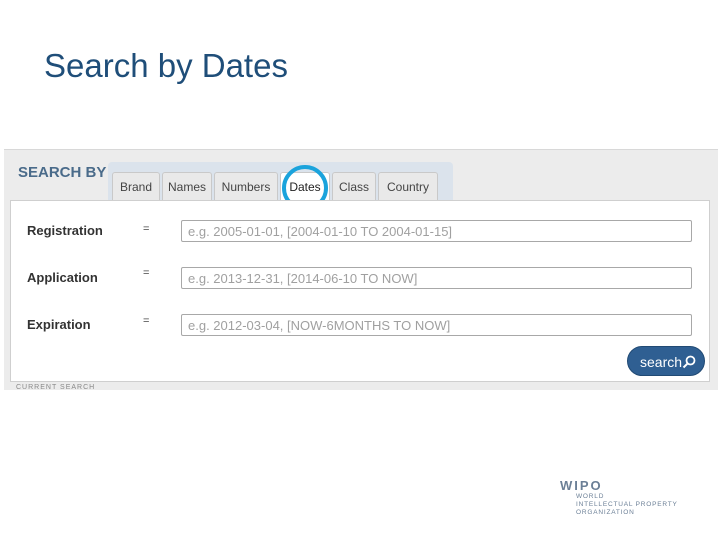 The height and width of the screenshot is (540, 720). What do you see at coordinates (689, 362) in the screenshot?
I see `magnifier-icon` at bounding box center [689, 362].